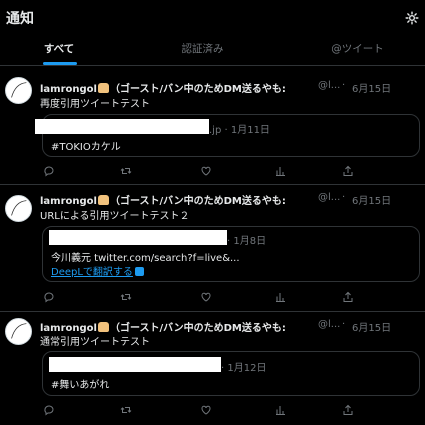 This screenshot has height=425, width=425. What do you see at coordinates (139, 271) in the screenshot?
I see `deepl-icon` at bounding box center [139, 271].